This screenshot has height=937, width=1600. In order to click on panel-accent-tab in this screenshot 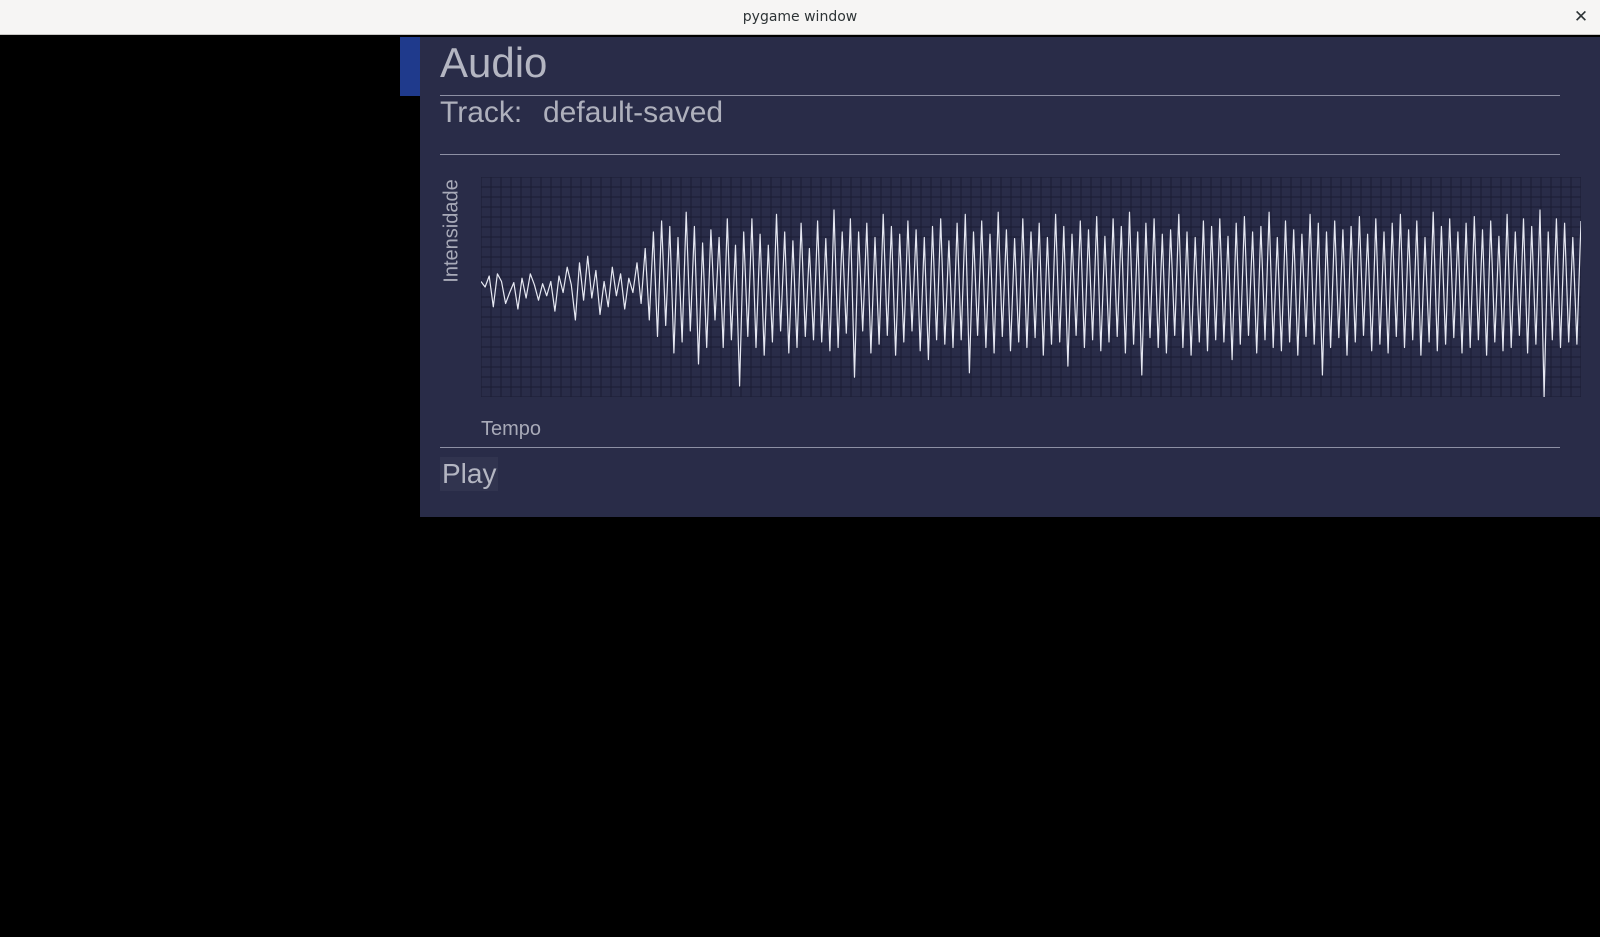, I will do `click(410, 66)`.